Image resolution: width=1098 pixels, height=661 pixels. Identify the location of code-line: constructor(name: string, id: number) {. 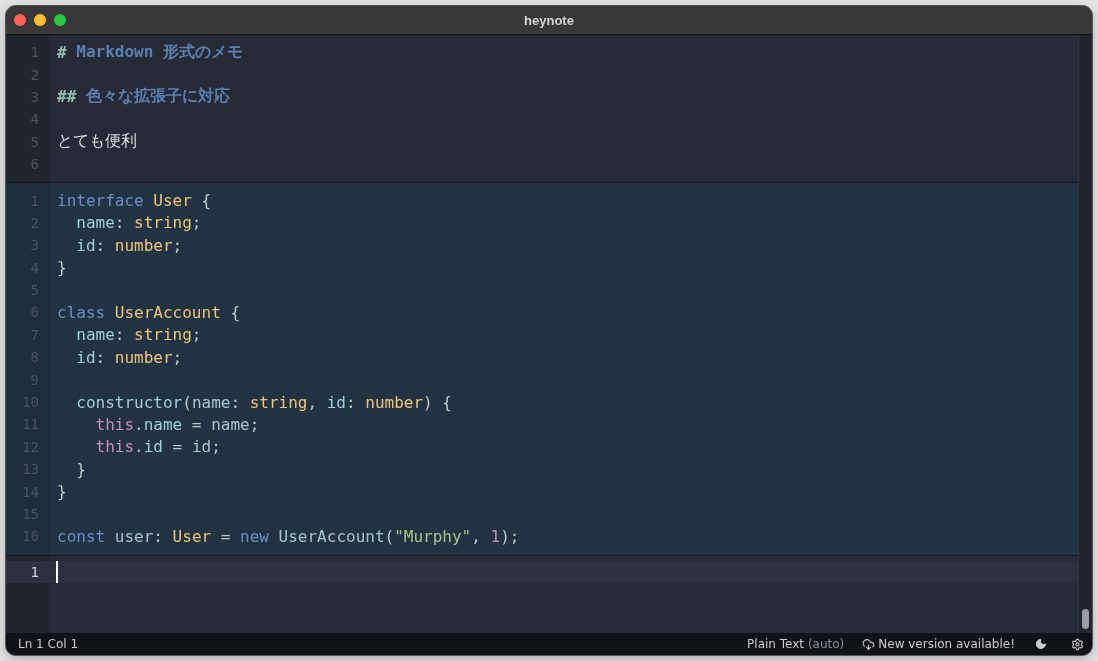
(263, 402).